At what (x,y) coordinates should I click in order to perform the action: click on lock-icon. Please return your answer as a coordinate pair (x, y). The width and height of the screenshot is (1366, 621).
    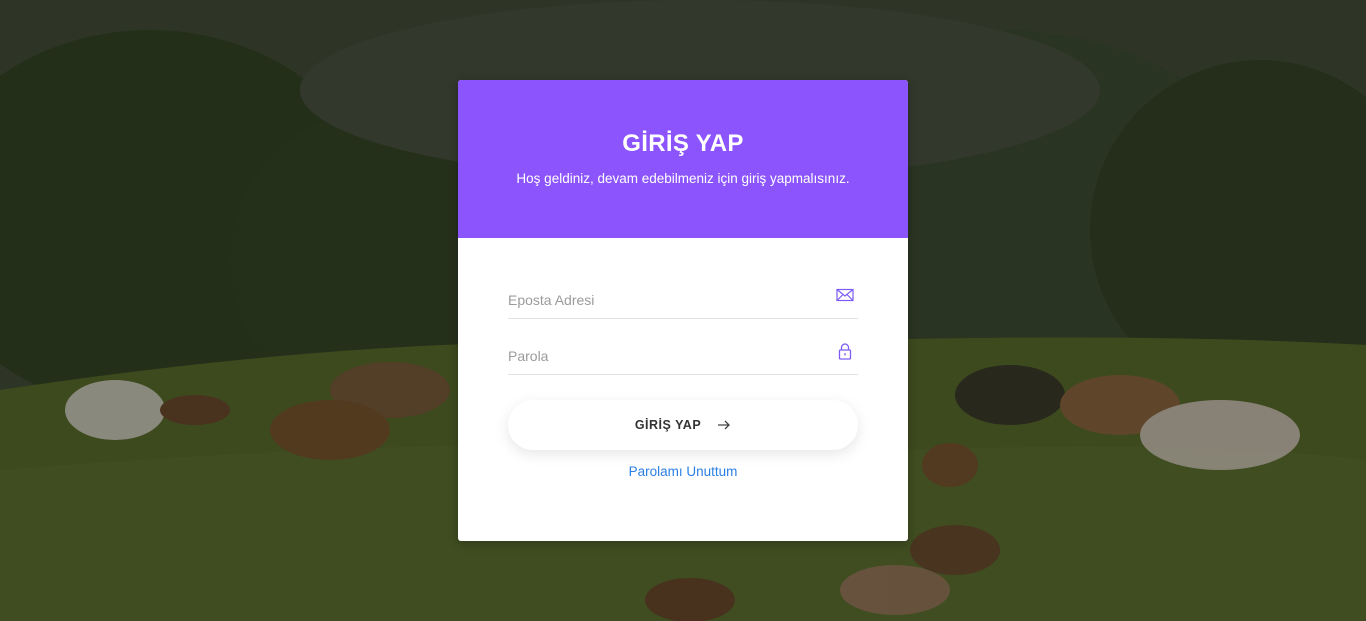
    Looking at the image, I should click on (845, 351).